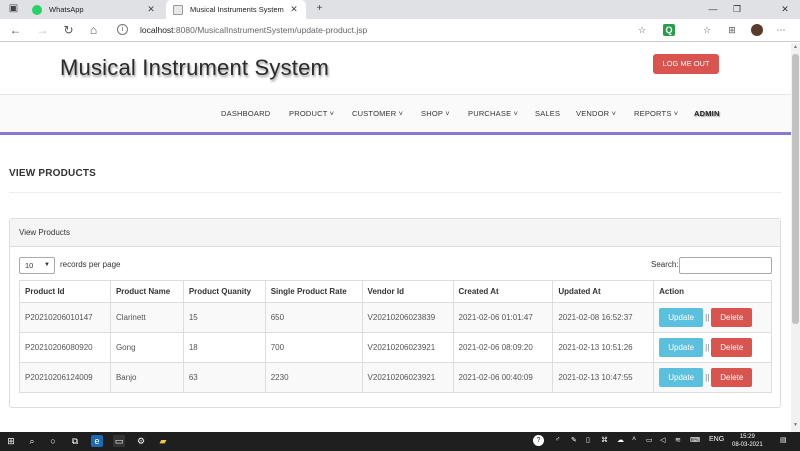  What do you see at coordinates (11, 441) in the screenshot?
I see `windows-start-icon: ⊞` at bounding box center [11, 441].